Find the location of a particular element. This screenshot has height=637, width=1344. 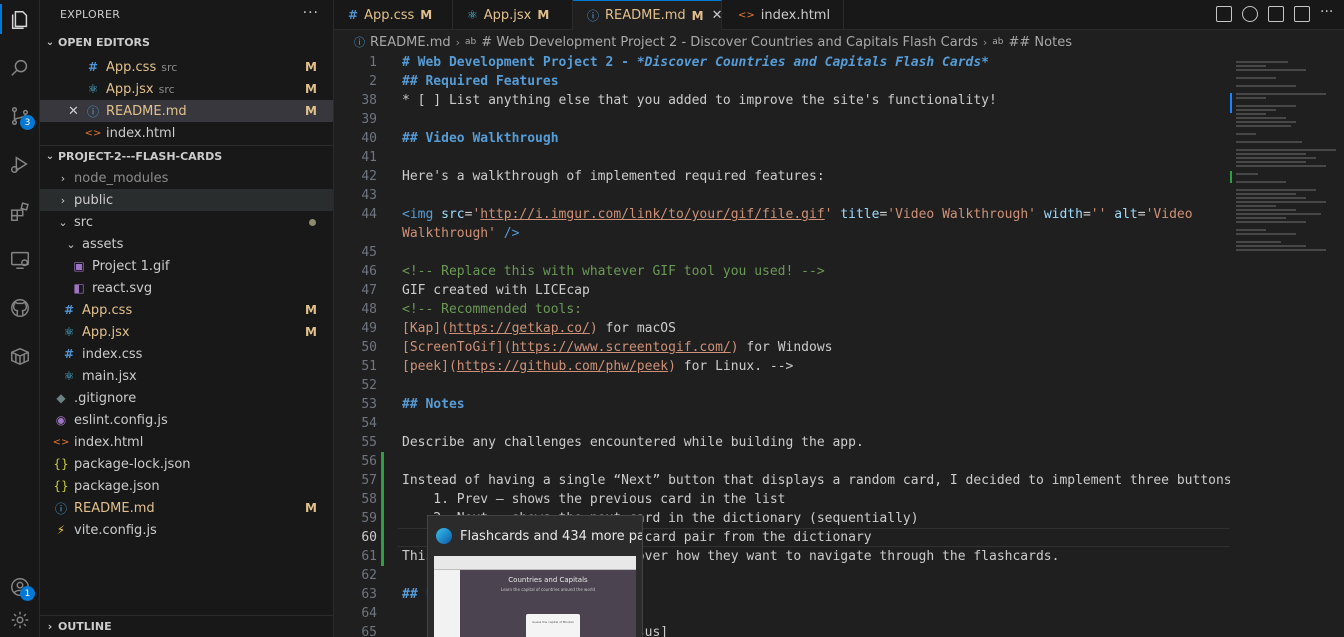

tree-file: ◆ .gitignore is located at coordinates (186, 398).